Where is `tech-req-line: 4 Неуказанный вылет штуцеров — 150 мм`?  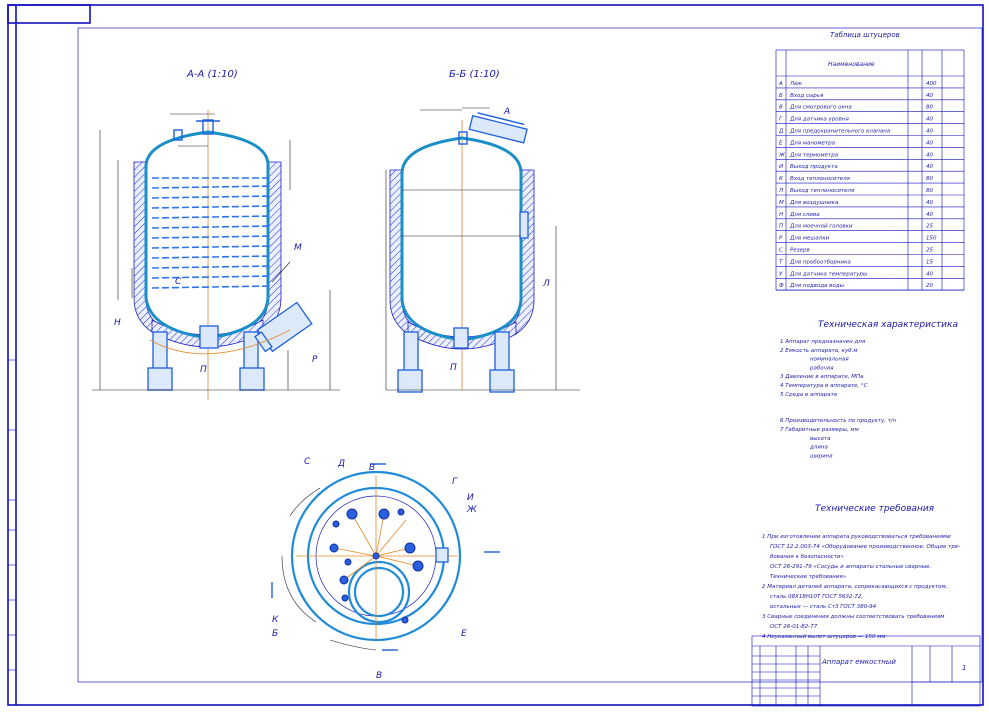 tech-req-line: 4 Неуказанный вылет штуцеров — 150 мм is located at coordinates (824, 637).